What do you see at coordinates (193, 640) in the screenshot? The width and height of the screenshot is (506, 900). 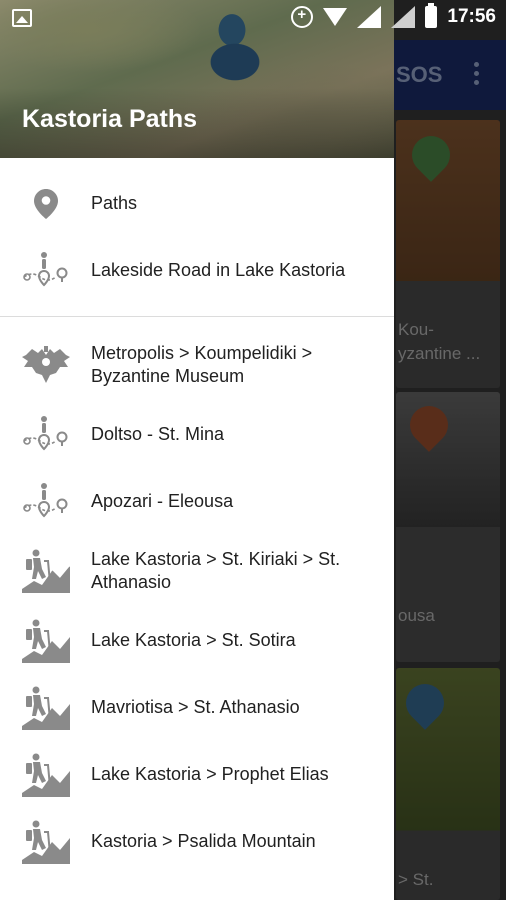 I see `menu-item-label: Lake Kastoria > St. Sotira` at bounding box center [193, 640].